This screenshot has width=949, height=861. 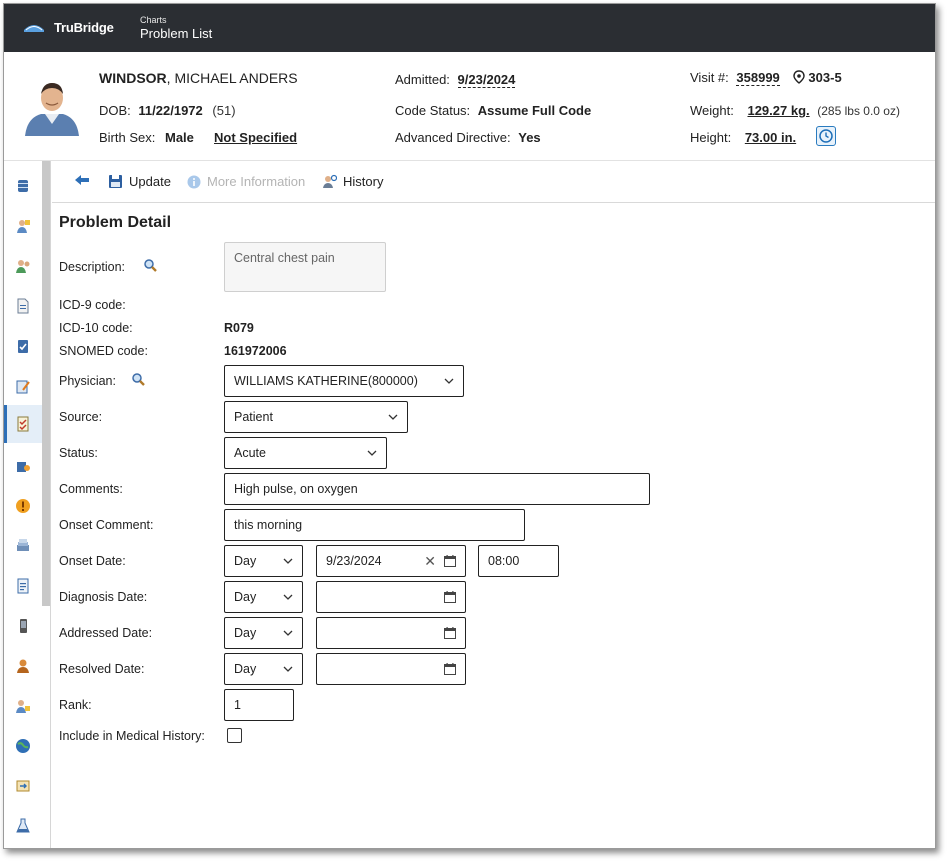 What do you see at coordinates (23, 186) in the screenshot?
I see `sidebar-item-database` at bounding box center [23, 186].